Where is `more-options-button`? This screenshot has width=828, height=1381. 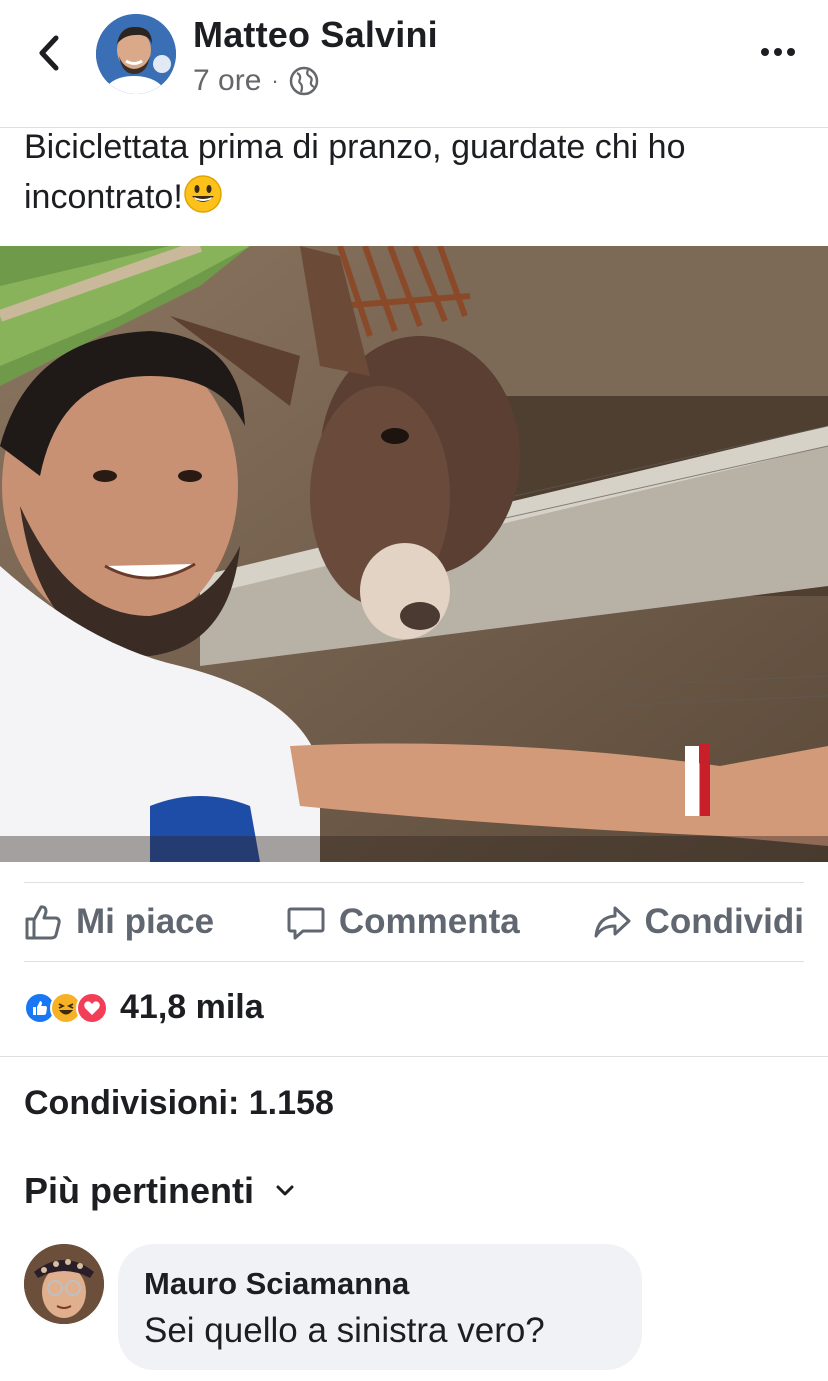
more-options-button is located at coordinates (778, 52).